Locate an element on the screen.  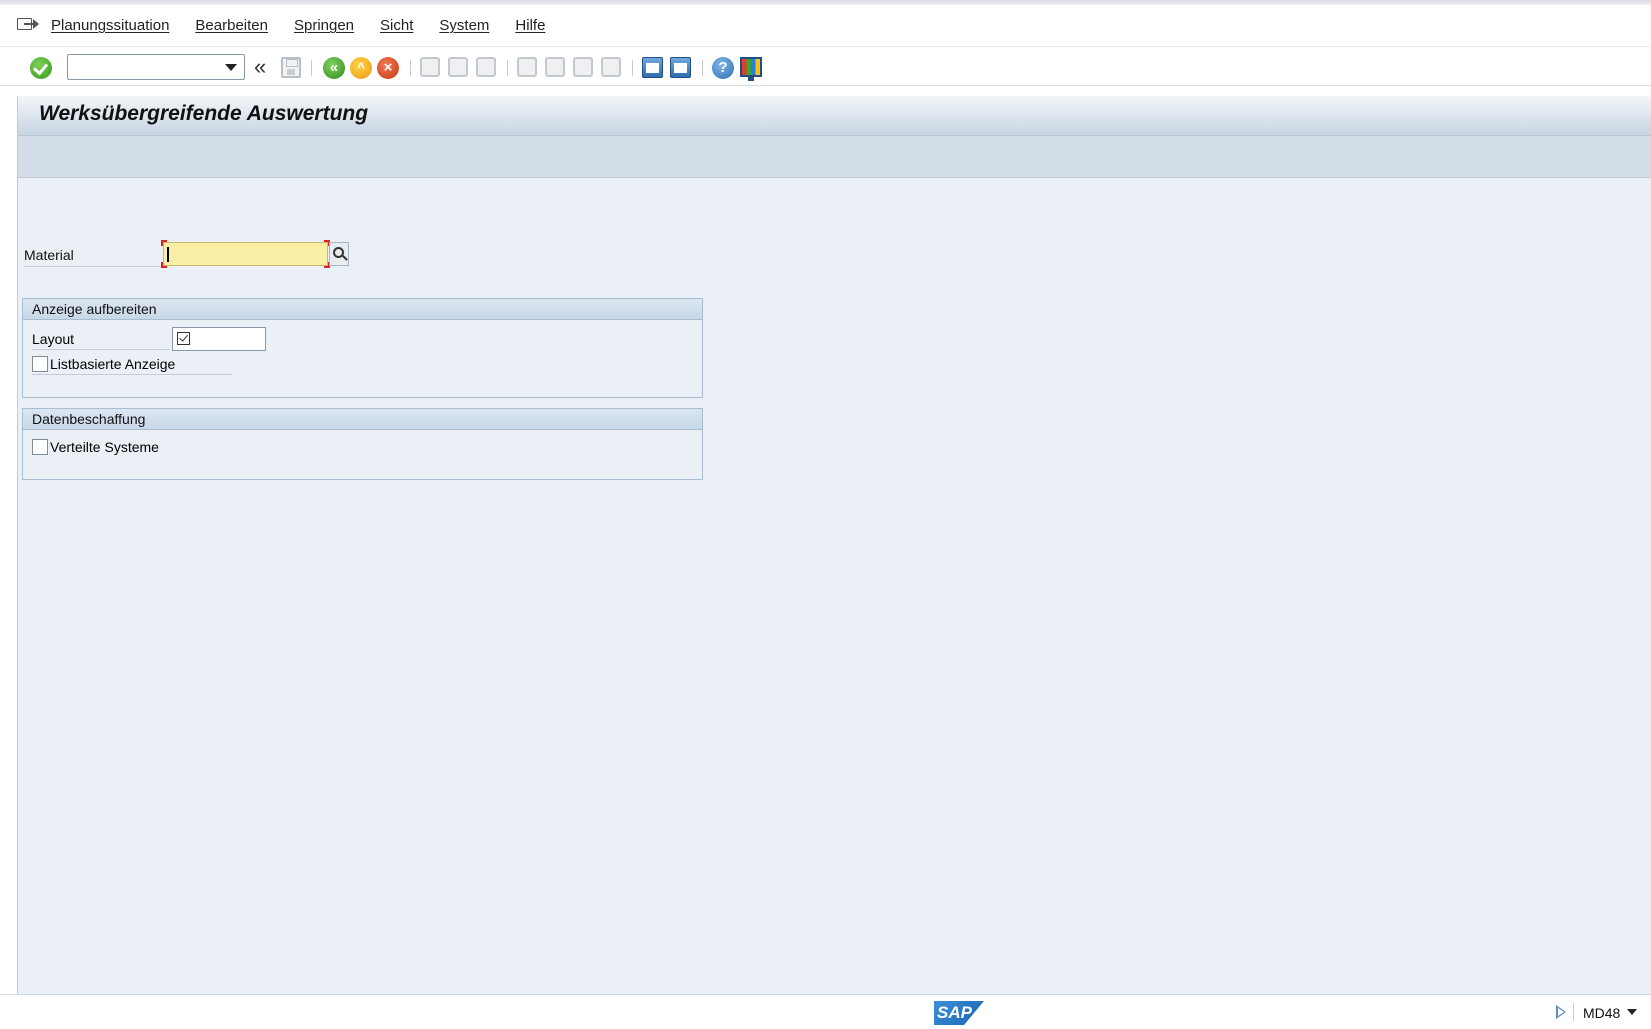
menu-exit-icon is located at coordinates (27, 26).